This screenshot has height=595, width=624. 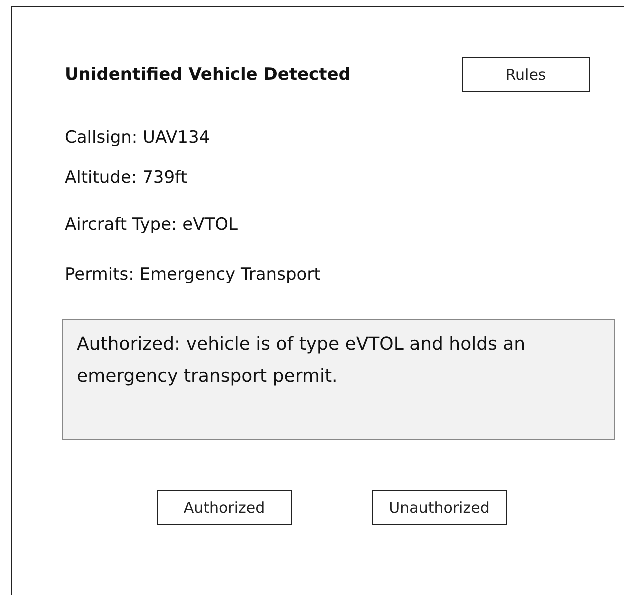 What do you see at coordinates (126, 178) in the screenshot?
I see `detail-text: Altitude: 739ft` at bounding box center [126, 178].